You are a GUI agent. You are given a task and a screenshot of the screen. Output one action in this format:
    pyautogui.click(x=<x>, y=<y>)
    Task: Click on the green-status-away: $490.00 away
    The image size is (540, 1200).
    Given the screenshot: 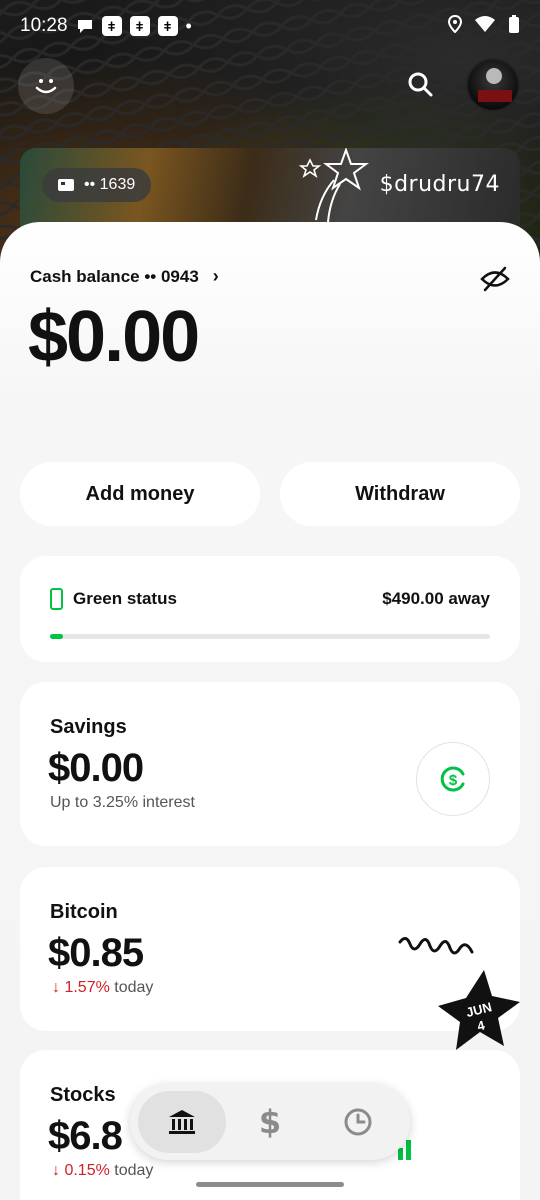 What is the action you would take?
    pyautogui.click(x=436, y=598)
    